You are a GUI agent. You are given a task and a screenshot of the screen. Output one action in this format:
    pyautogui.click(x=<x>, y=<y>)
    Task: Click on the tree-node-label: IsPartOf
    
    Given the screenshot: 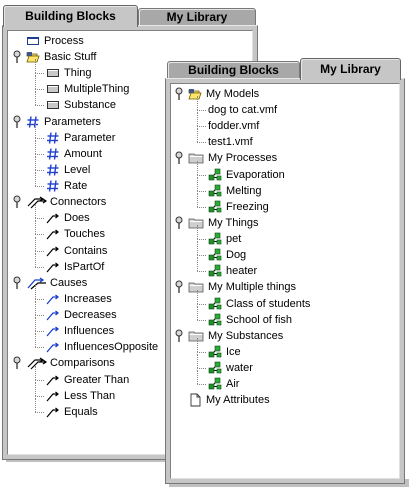 What is the action you would take?
    pyautogui.click(x=84, y=266)
    